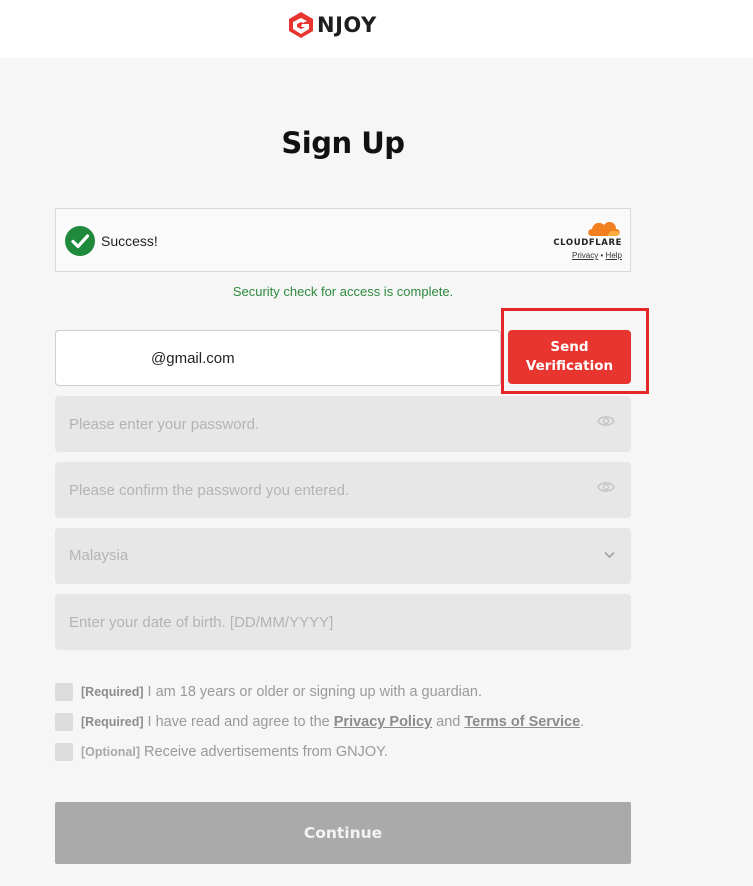  Describe the element at coordinates (80, 241) in the screenshot. I see `check-circle-icon` at that location.